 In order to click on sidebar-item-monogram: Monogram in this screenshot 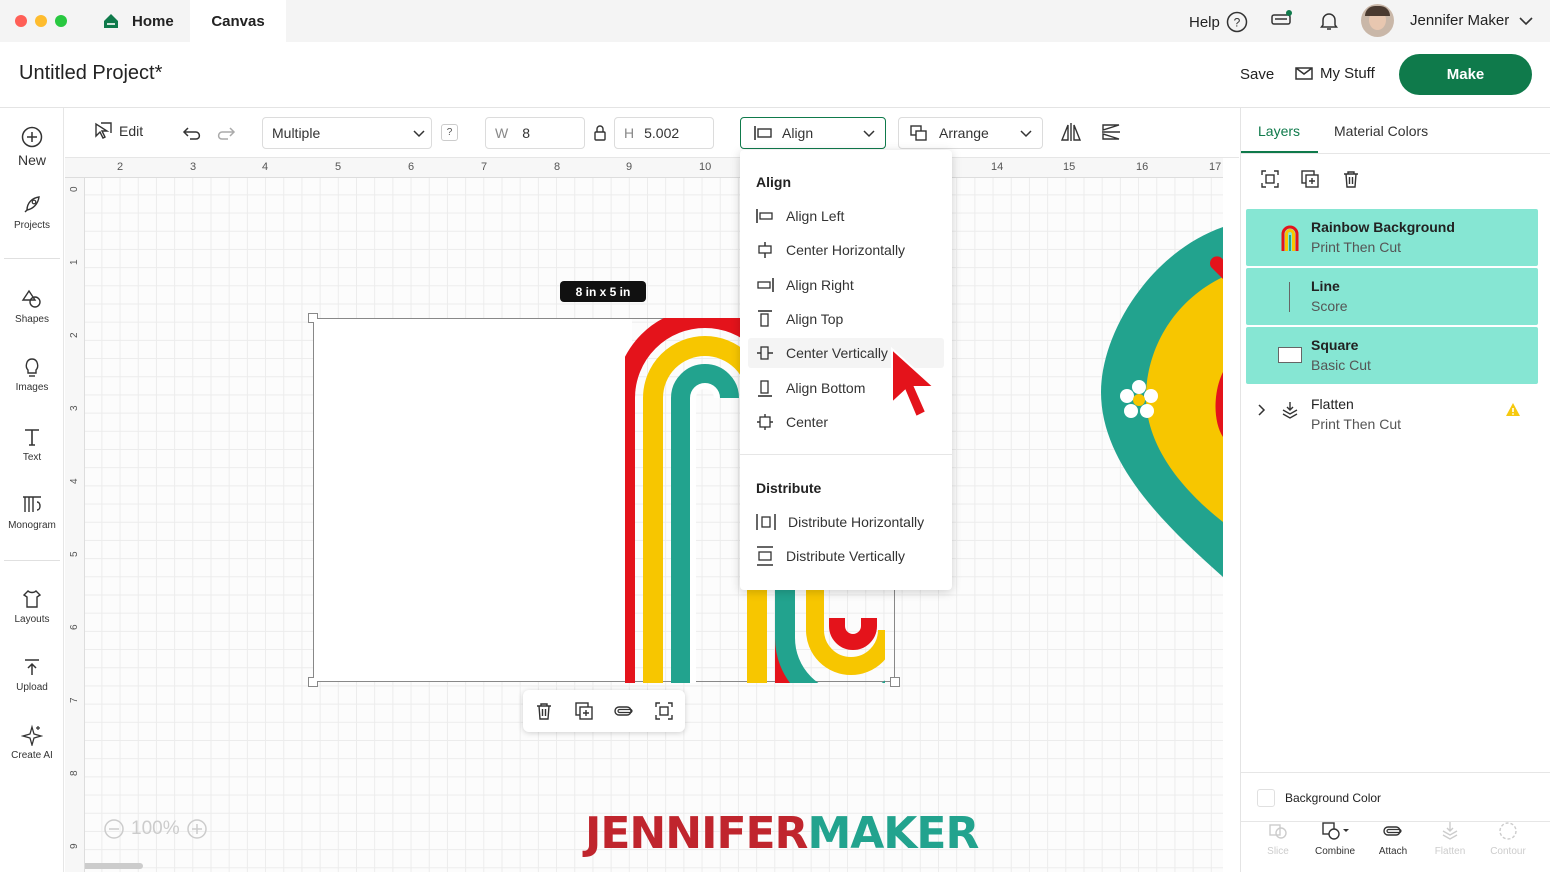, I will do `click(32, 512)`.